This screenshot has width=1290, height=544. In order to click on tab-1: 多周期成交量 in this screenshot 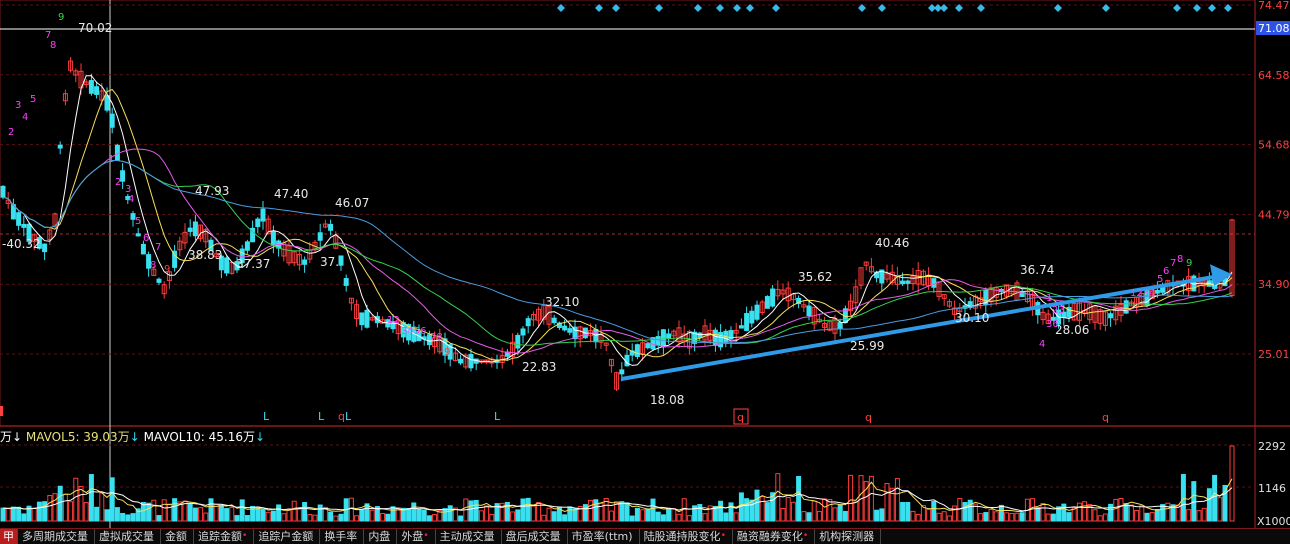, I will do `click(56, 536)`.